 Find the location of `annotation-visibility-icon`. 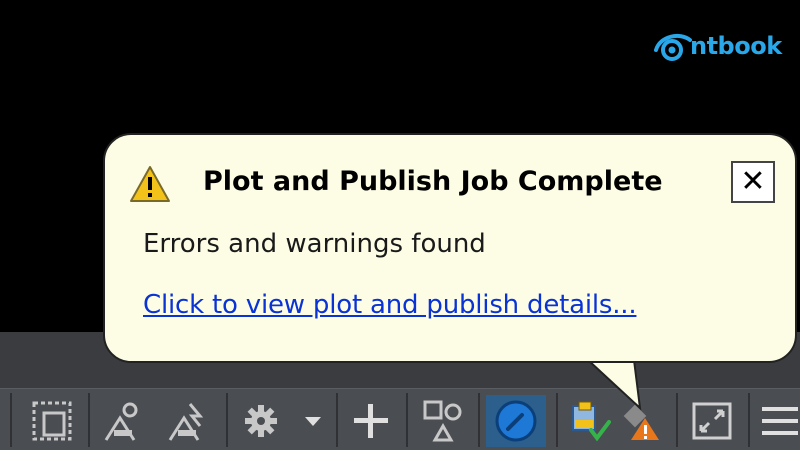

annotation-visibility-icon is located at coordinates (186, 422).